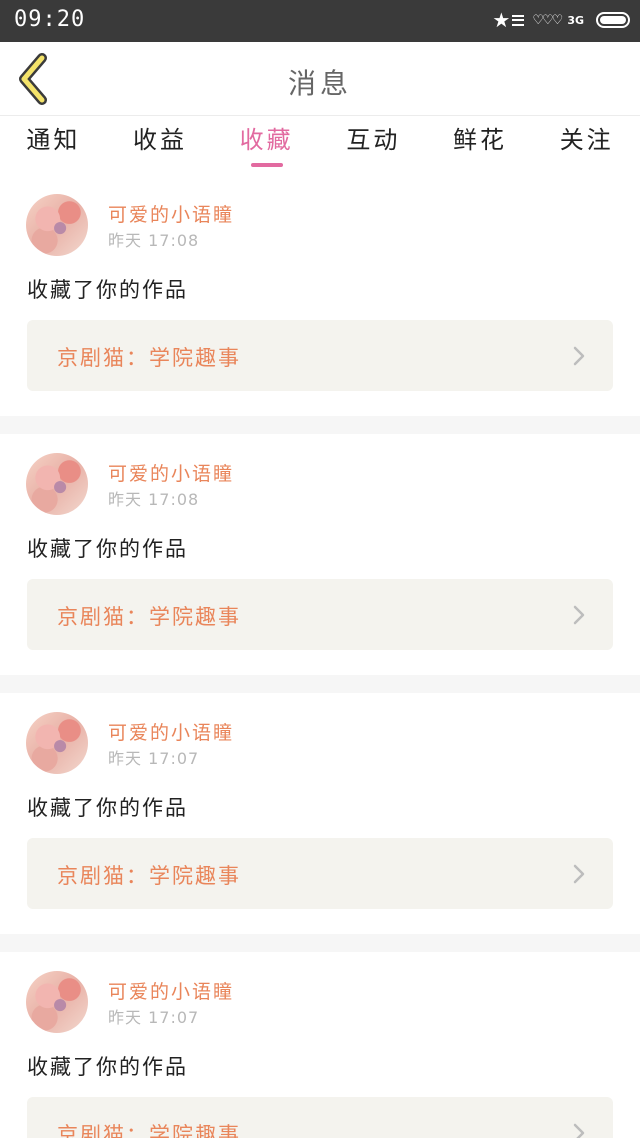  What do you see at coordinates (501, 20) in the screenshot?
I see `star-icon: ★` at bounding box center [501, 20].